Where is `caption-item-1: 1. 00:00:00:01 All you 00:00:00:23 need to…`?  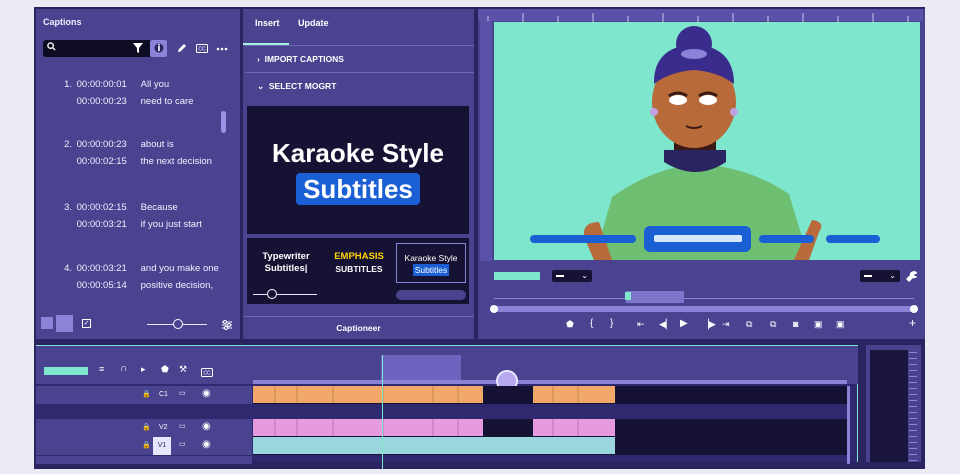 caption-item-1: 1. 00:00:00:01 All you 00:00:00:23 need to… is located at coordinates (125, 93).